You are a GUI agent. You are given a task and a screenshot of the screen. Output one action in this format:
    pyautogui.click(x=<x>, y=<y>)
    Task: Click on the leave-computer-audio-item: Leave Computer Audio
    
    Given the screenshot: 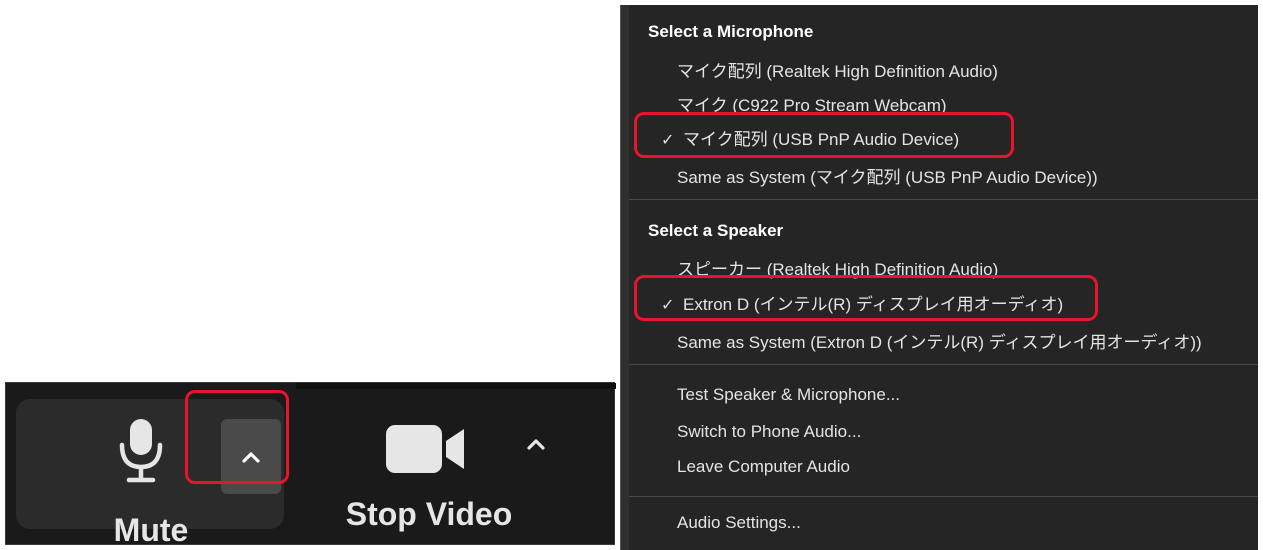 What is the action you would take?
    pyautogui.click(x=763, y=467)
    